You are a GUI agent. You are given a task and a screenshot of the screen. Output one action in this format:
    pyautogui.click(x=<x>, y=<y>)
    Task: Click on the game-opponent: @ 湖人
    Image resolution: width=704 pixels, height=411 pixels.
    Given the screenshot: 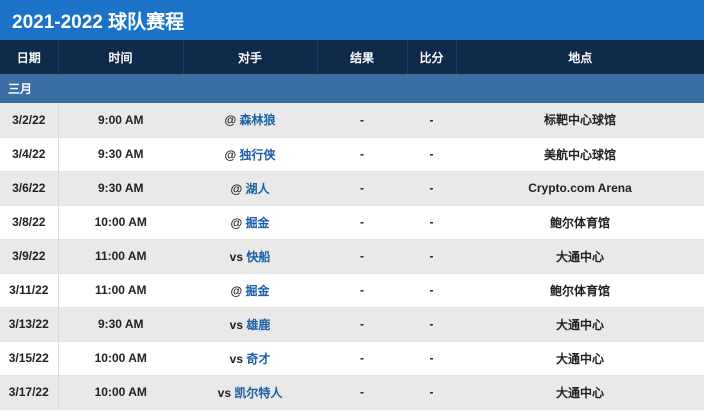 What is the action you would take?
    pyautogui.click(x=250, y=188)
    